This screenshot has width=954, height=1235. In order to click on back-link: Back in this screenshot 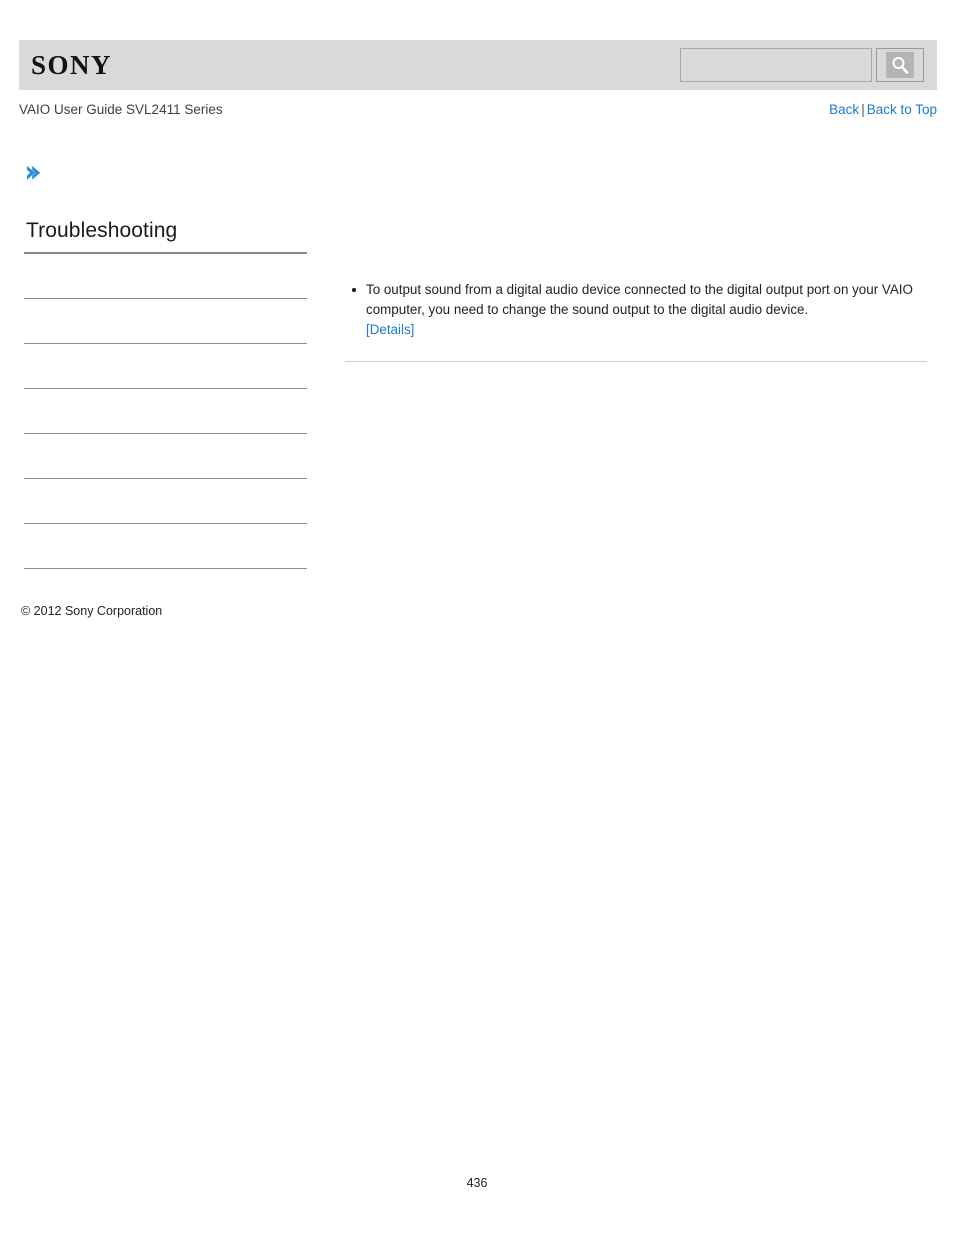, I will do `click(844, 109)`.